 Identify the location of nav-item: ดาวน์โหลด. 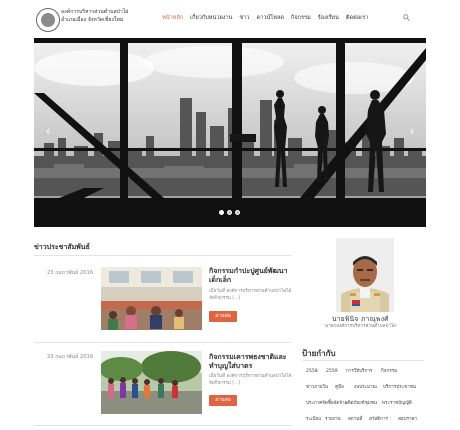
(271, 19).